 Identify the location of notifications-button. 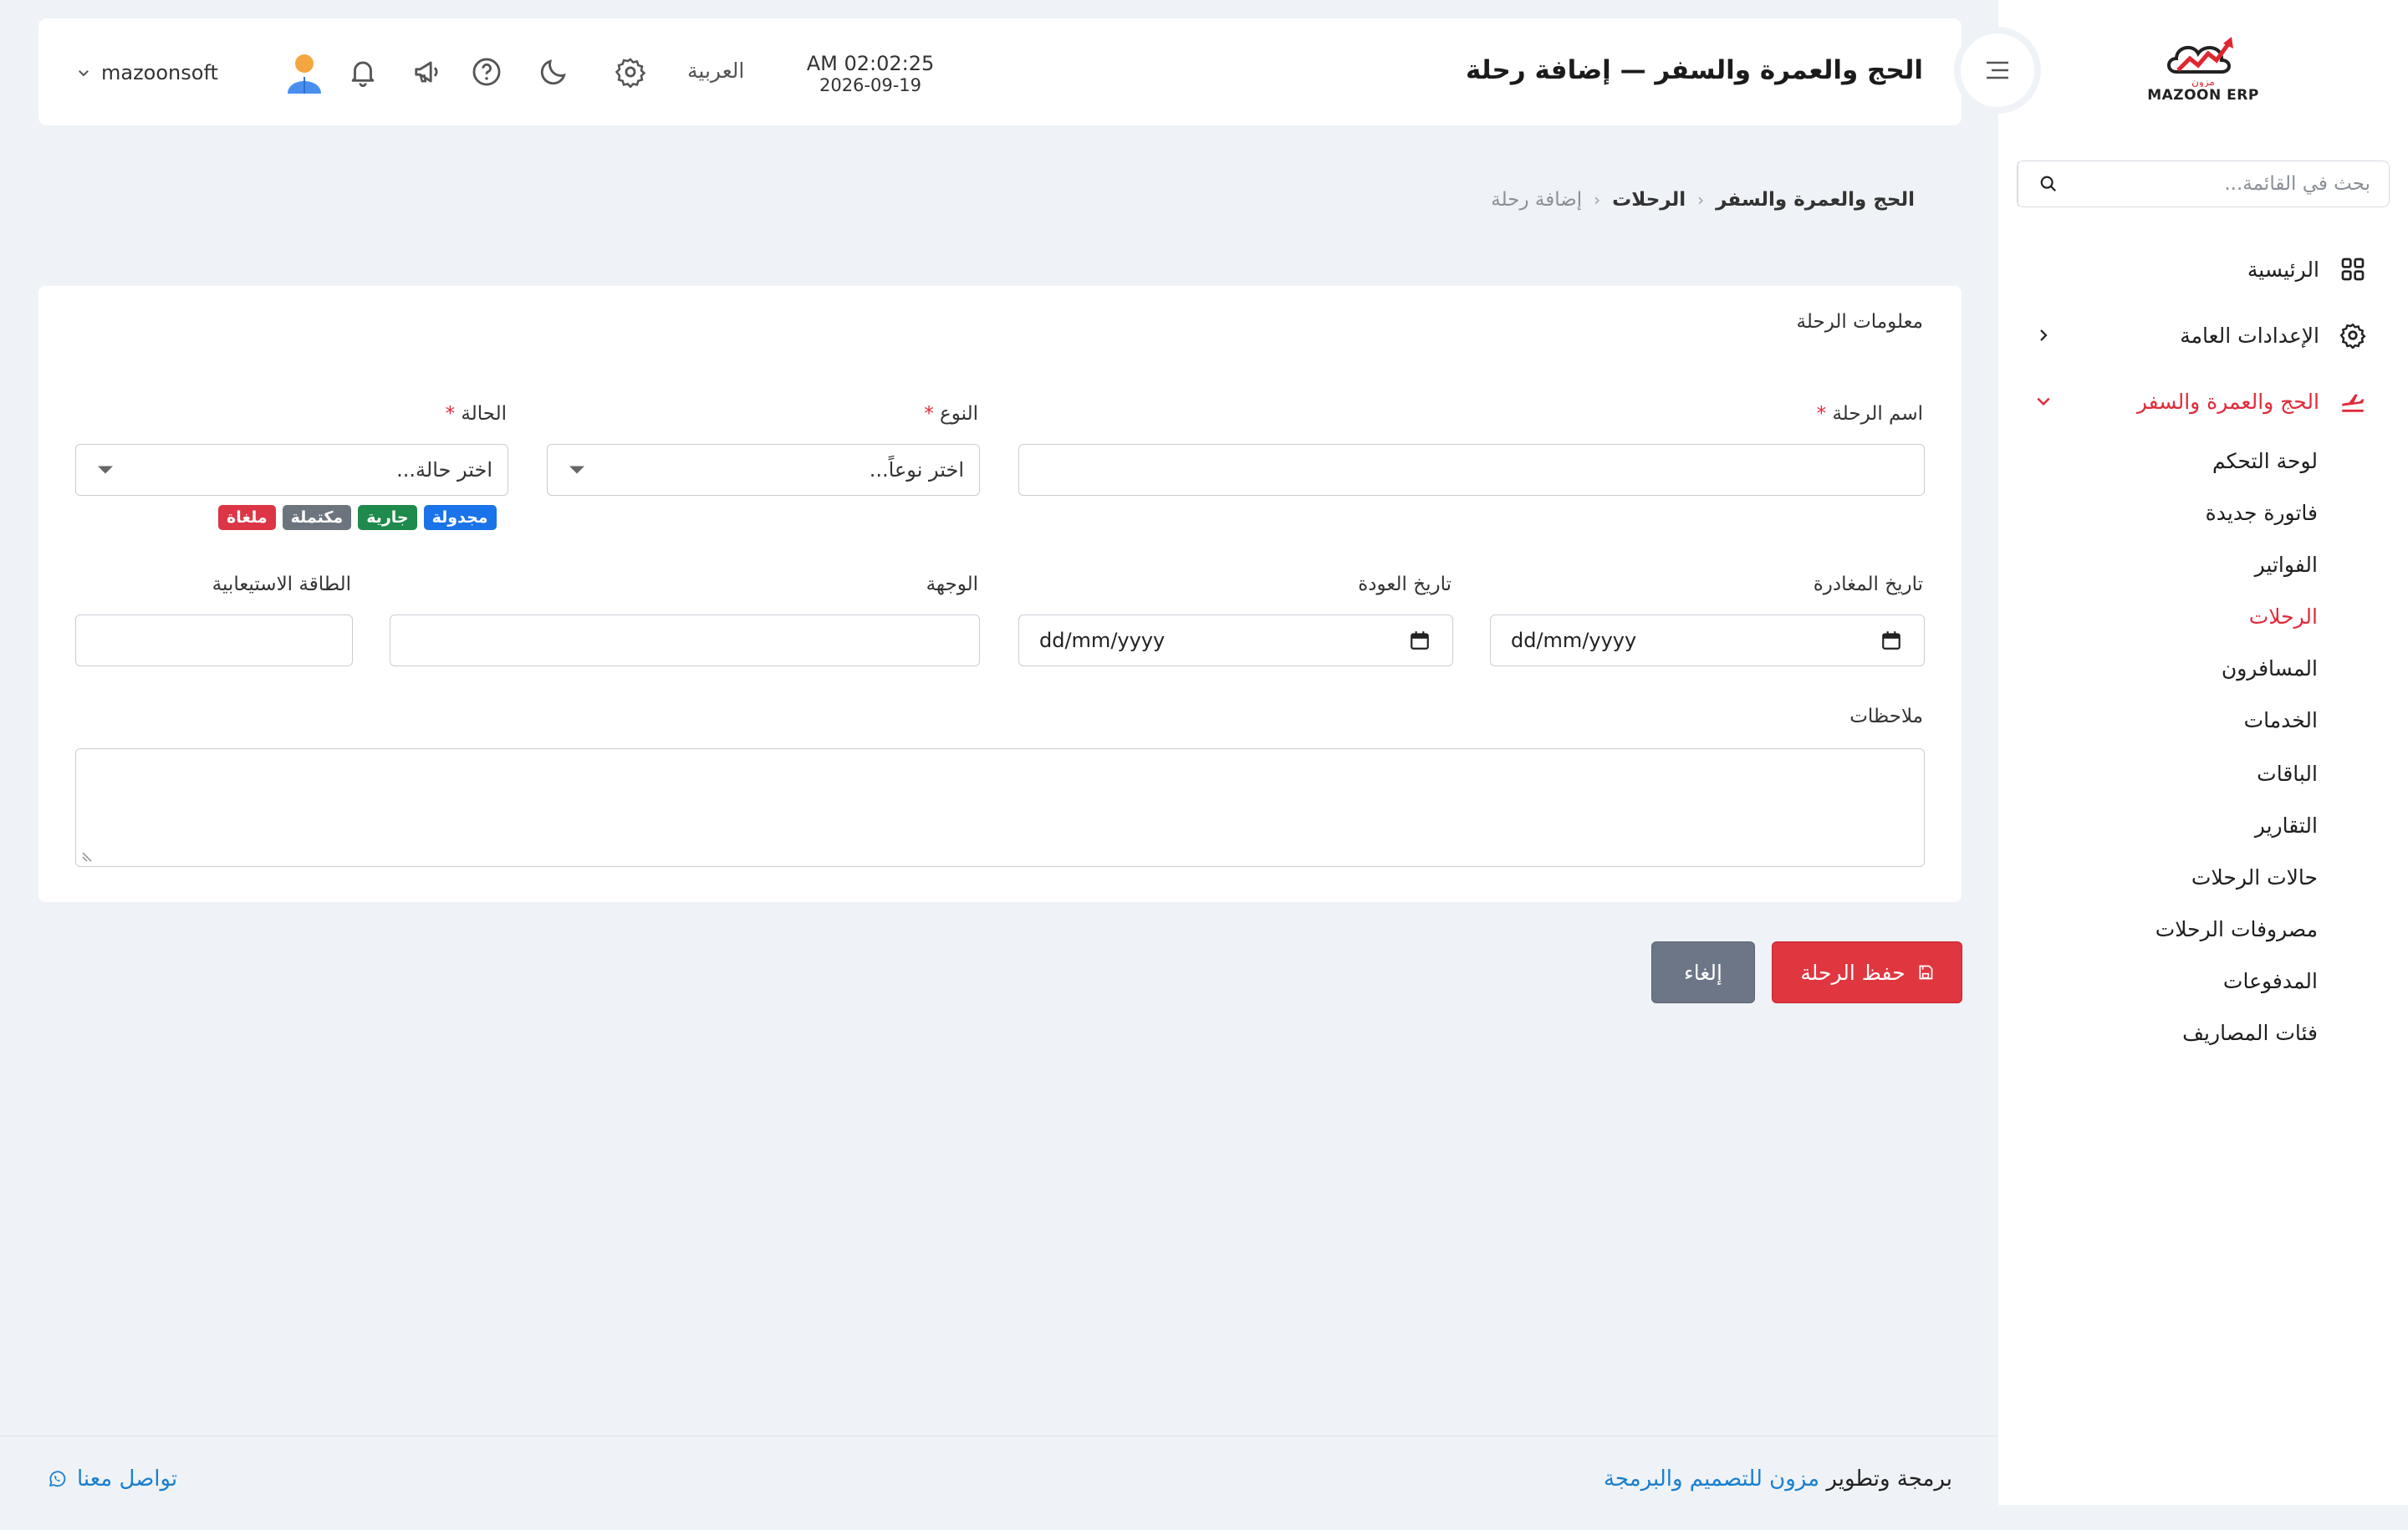
(363, 72).